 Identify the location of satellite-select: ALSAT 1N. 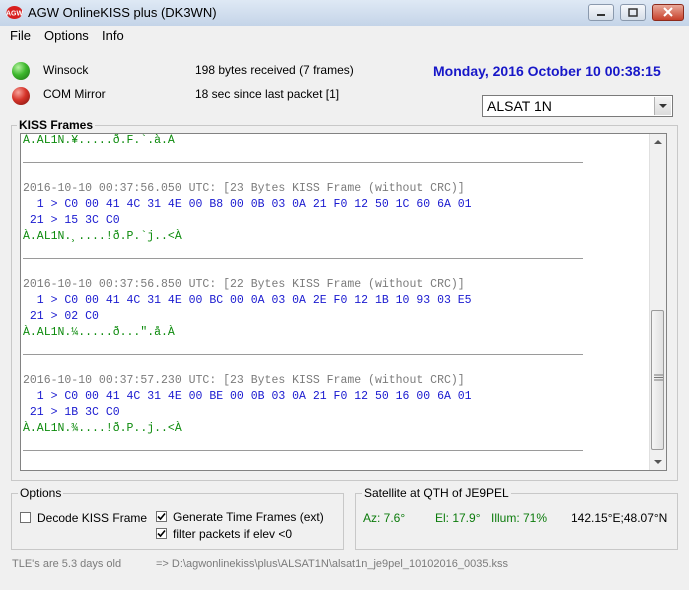
(577, 106).